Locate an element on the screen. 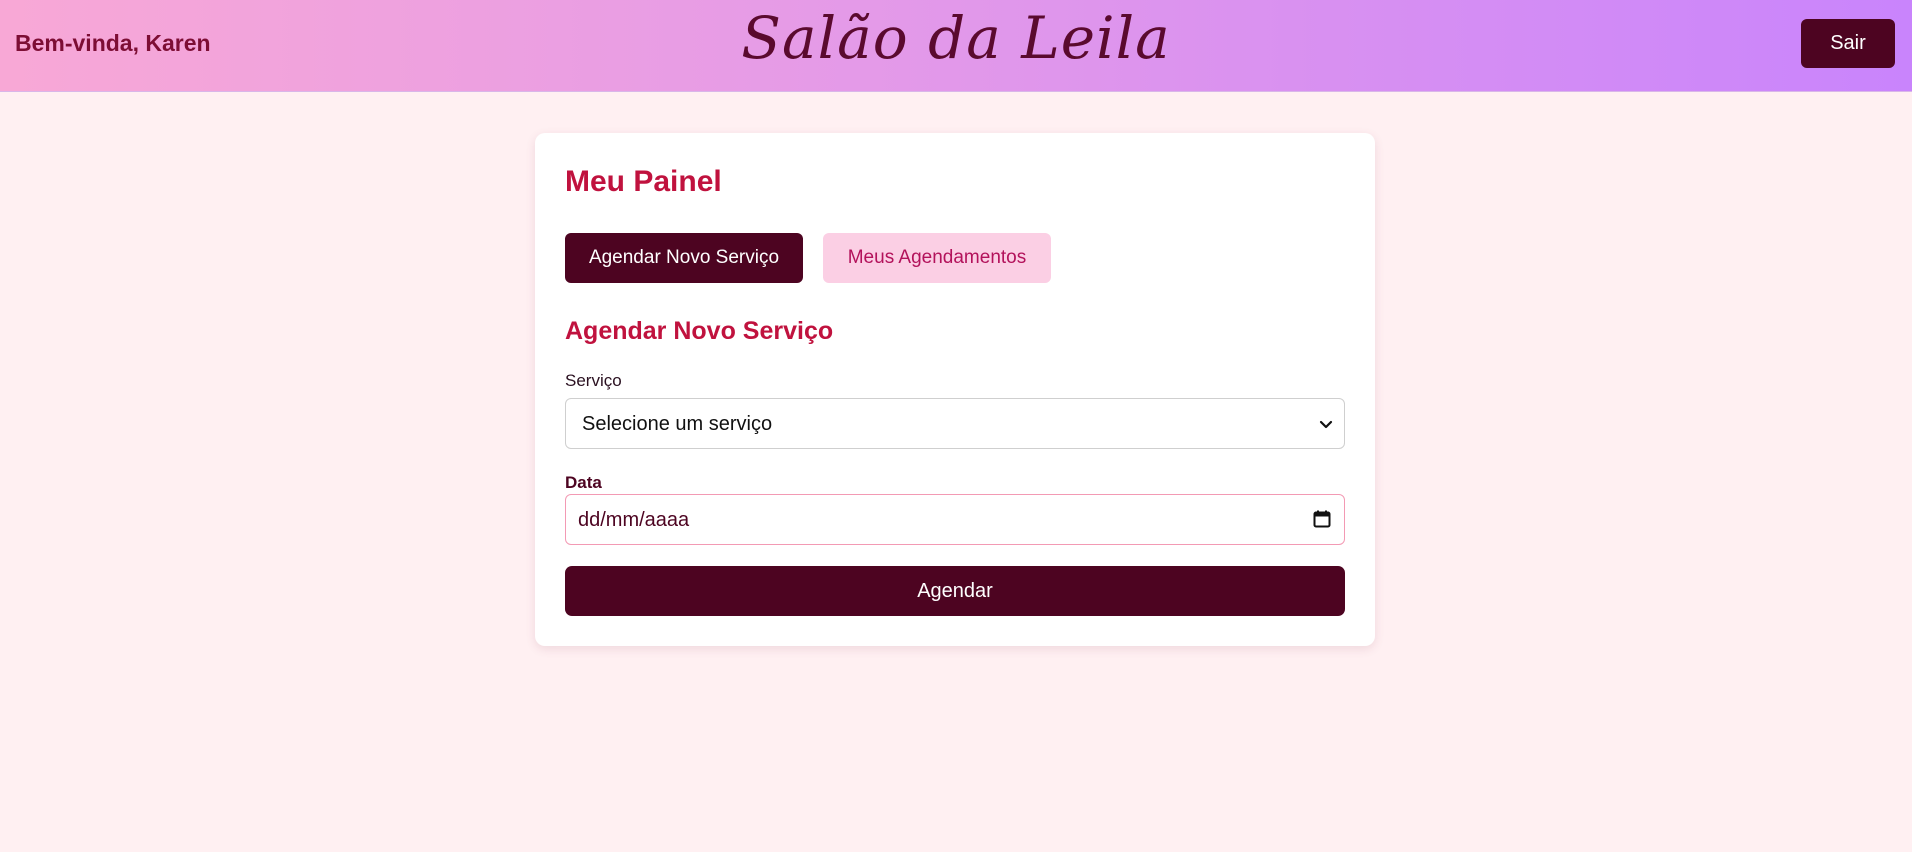 The height and width of the screenshot is (852, 1912). tab-schedule-new-service: Agendar Novo Serviço is located at coordinates (684, 258).